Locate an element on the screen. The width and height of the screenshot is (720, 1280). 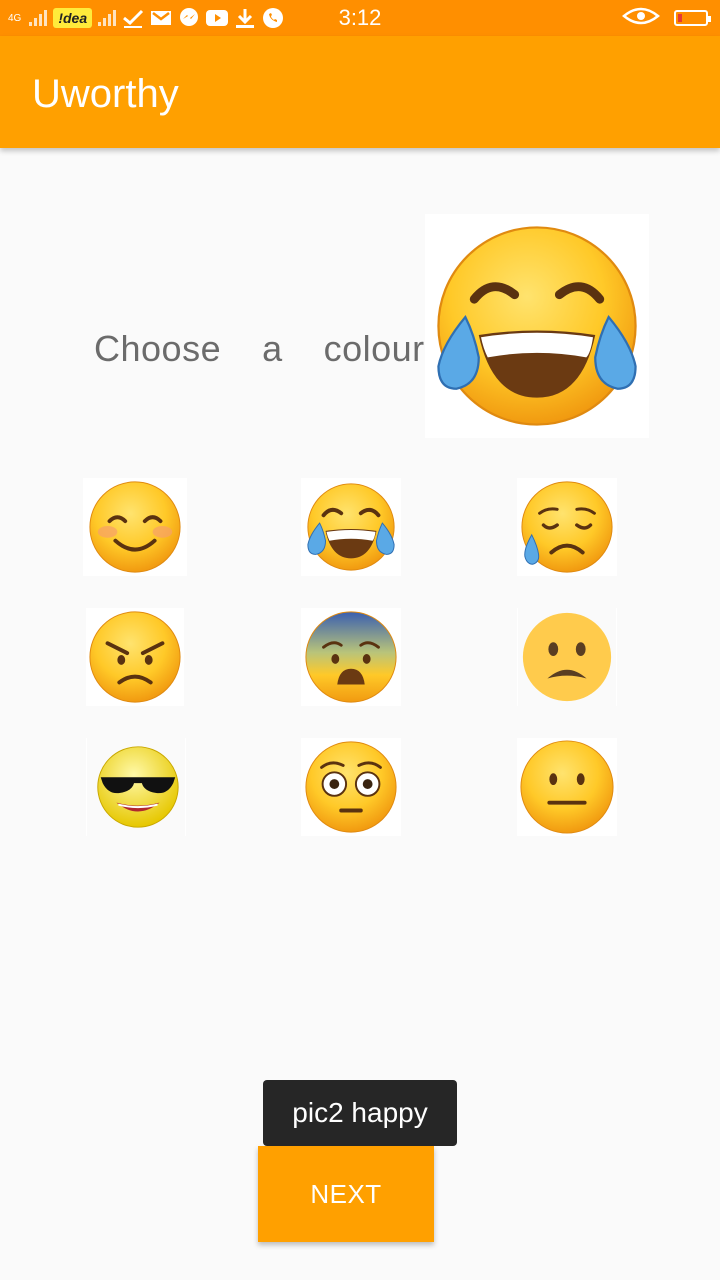
frowning-face-icon is located at coordinates (567, 657).